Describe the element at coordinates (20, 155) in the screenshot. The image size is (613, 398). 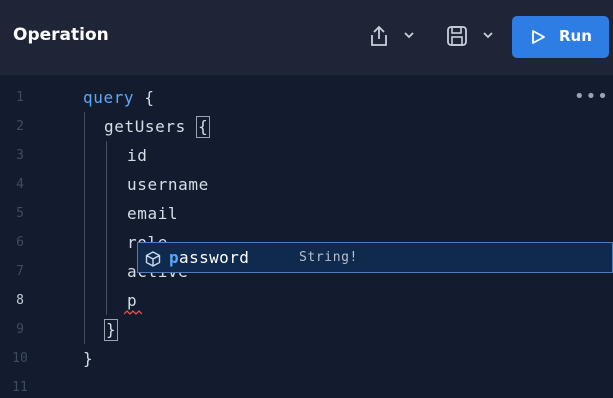
I see `line-number: 3` at that location.